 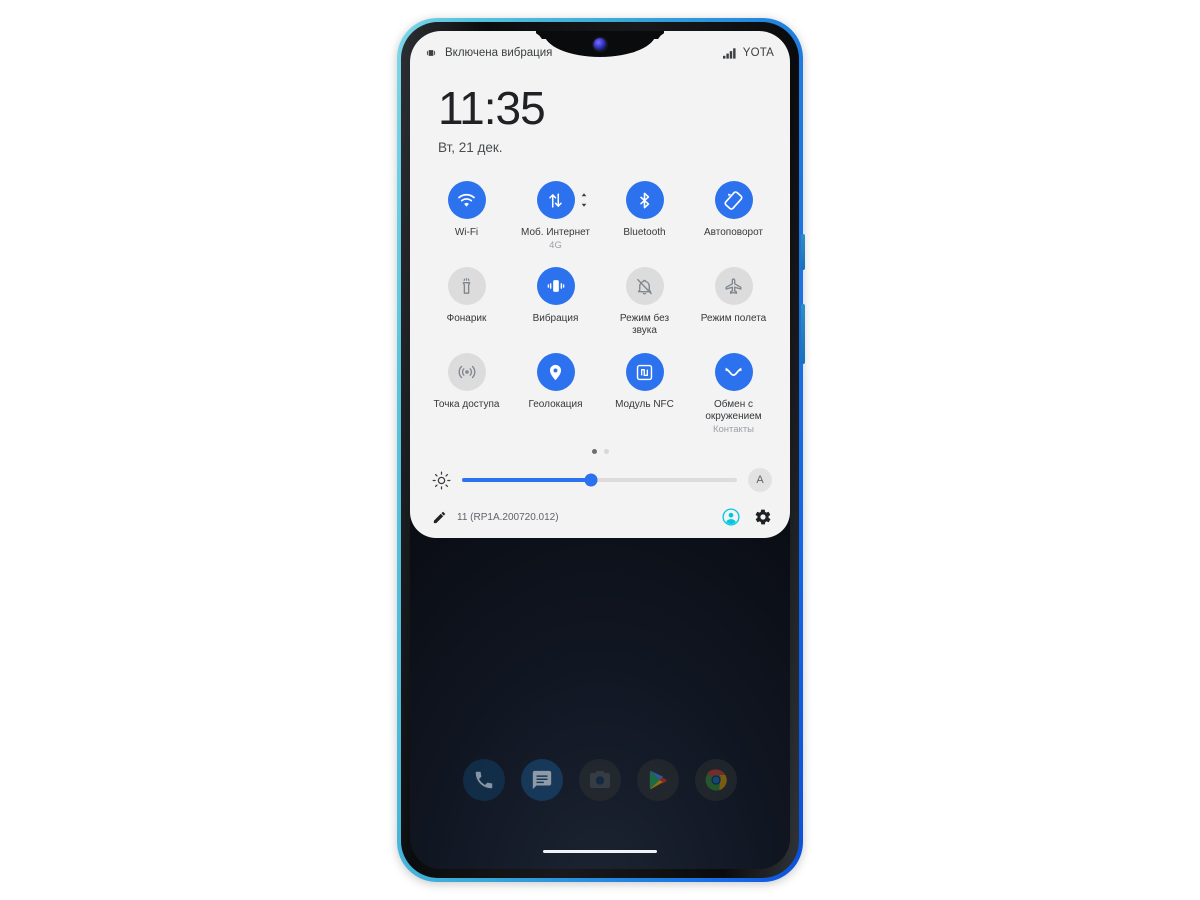 What do you see at coordinates (466, 200) in the screenshot?
I see `wifi-icon` at bounding box center [466, 200].